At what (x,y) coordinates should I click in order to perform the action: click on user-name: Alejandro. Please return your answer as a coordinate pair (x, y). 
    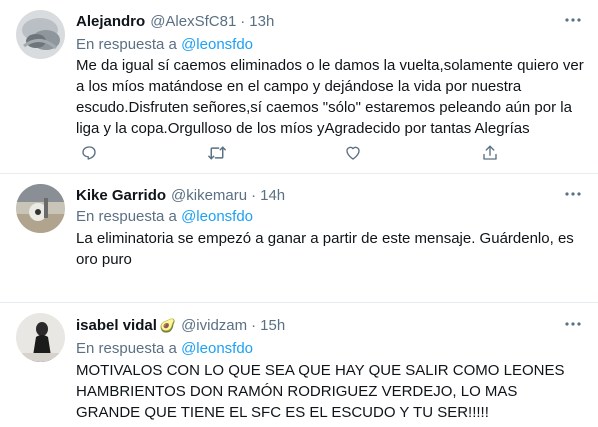
    Looking at the image, I should click on (110, 21).